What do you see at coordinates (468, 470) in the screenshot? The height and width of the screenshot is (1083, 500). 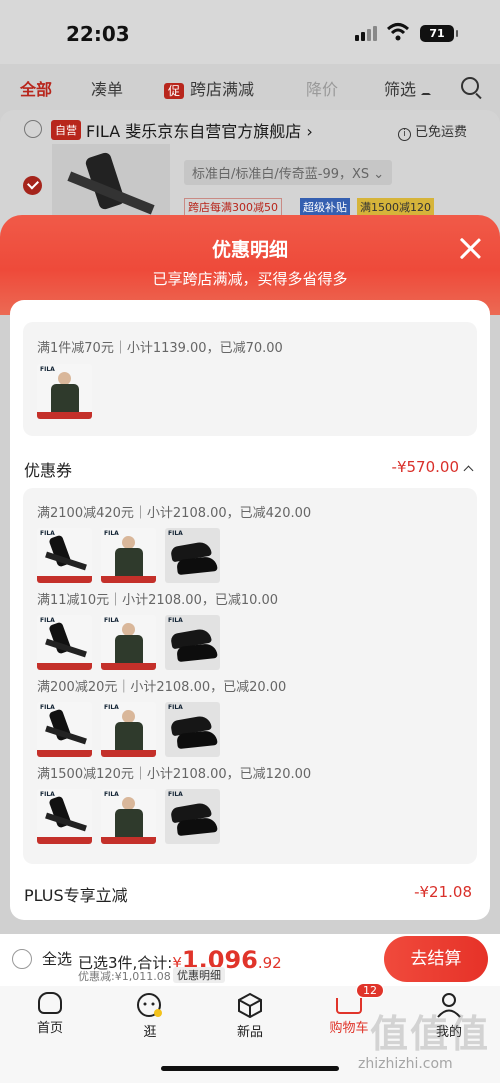 I see `chevron-up-icon` at bounding box center [468, 470].